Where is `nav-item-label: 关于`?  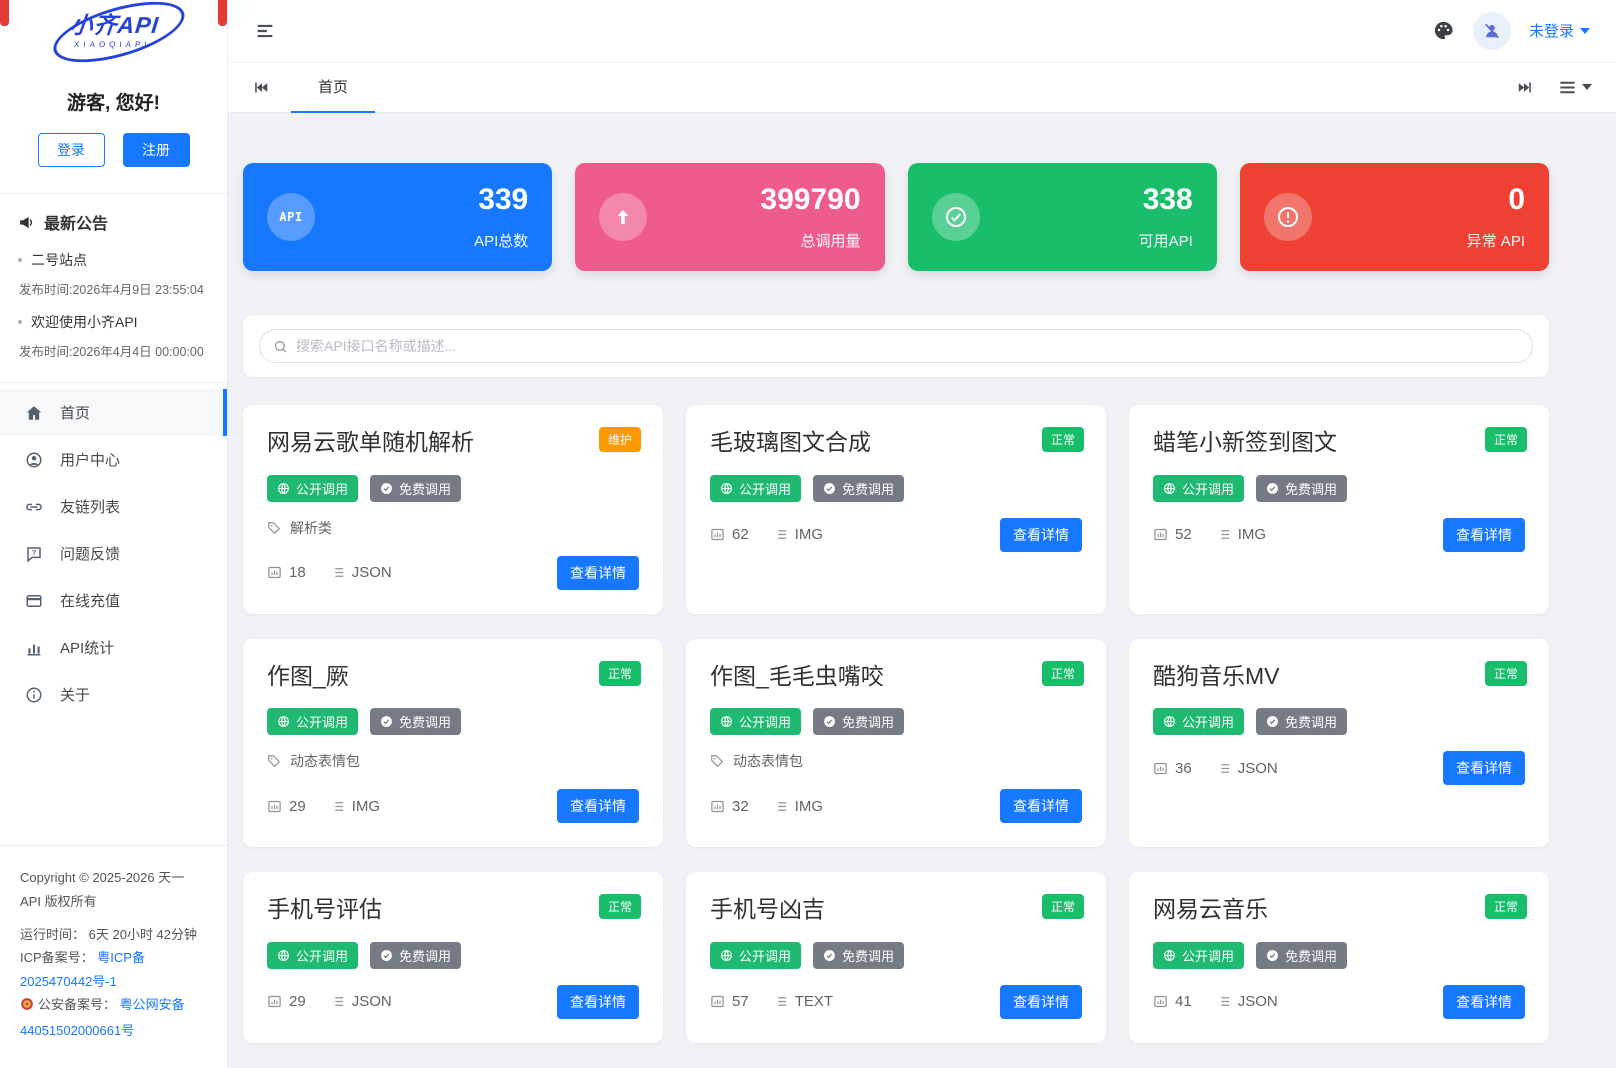 nav-item-label: 关于 is located at coordinates (75, 695).